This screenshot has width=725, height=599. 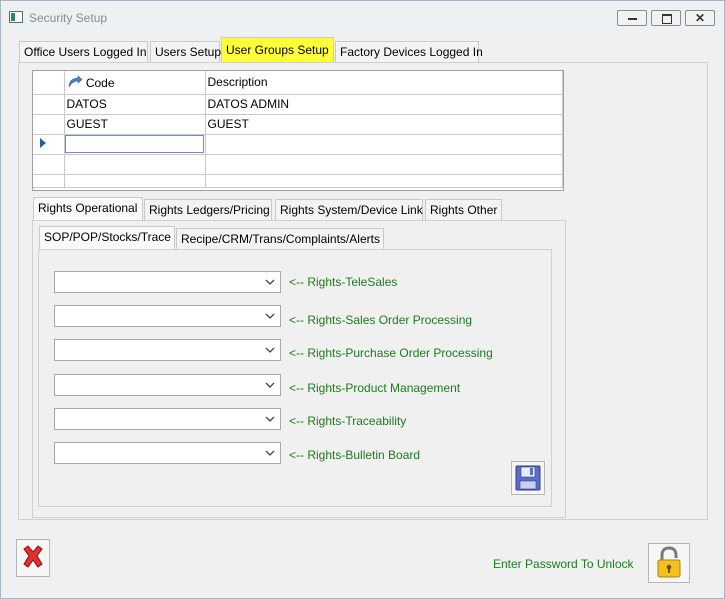 What do you see at coordinates (348, 421) in the screenshot?
I see `rights-traceability-label: <-- Rights-Traceability` at bounding box center [348, 421].